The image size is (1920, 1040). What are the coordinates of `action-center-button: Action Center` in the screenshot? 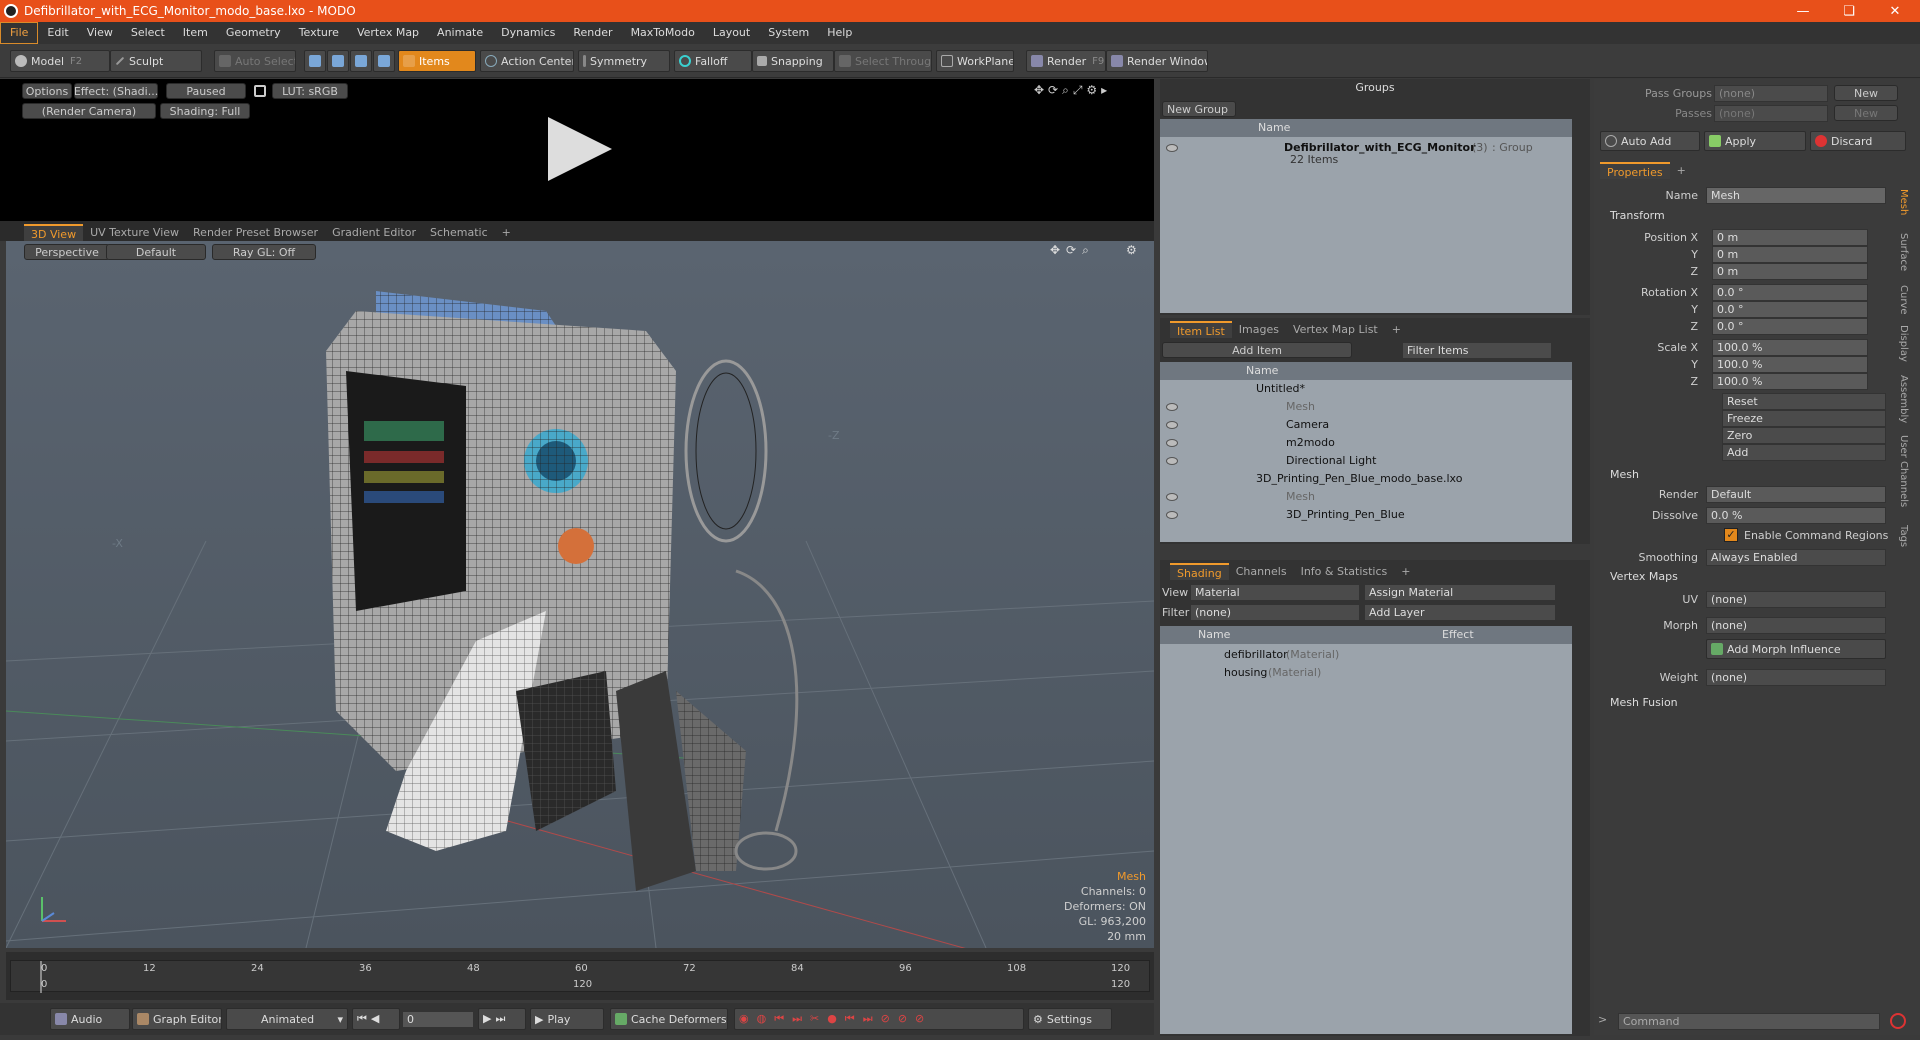 It's located at (527, 61).